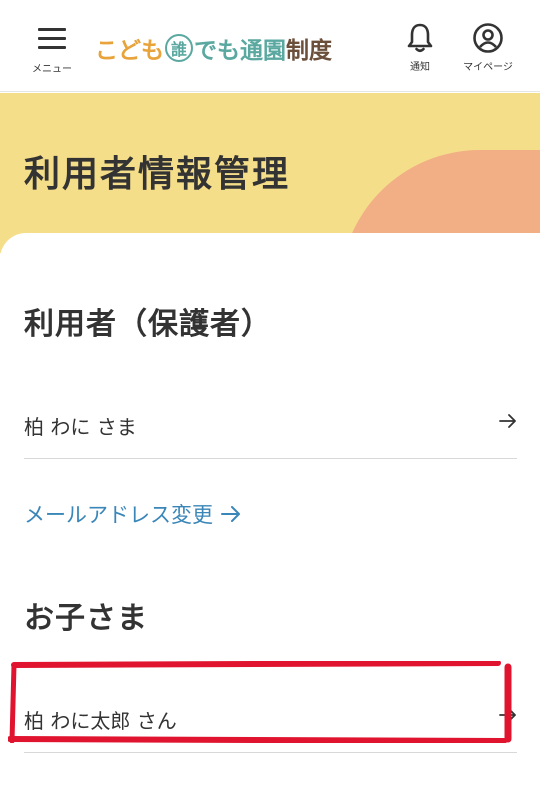 This screenshot has width=540, height=800. What do you see at coordinates (129, 51) in the screenshot?
I see `logo-part-1: こども` at bounding box center [129, 51].